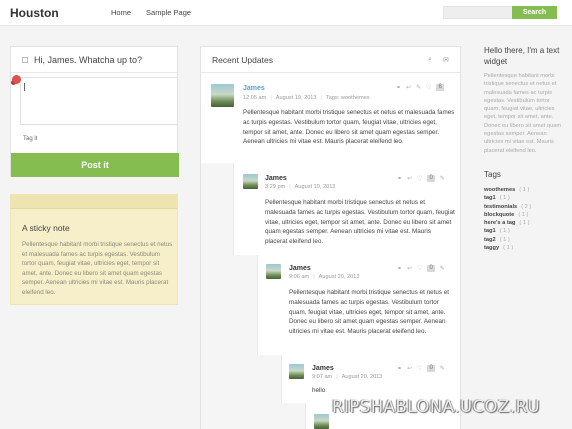 The height and width of the screenshot is (429, 572). What do you see at coordinates (499, 215) in the screenshot?
I see `tag-link: blockquote` at bounding box center [499, 215].